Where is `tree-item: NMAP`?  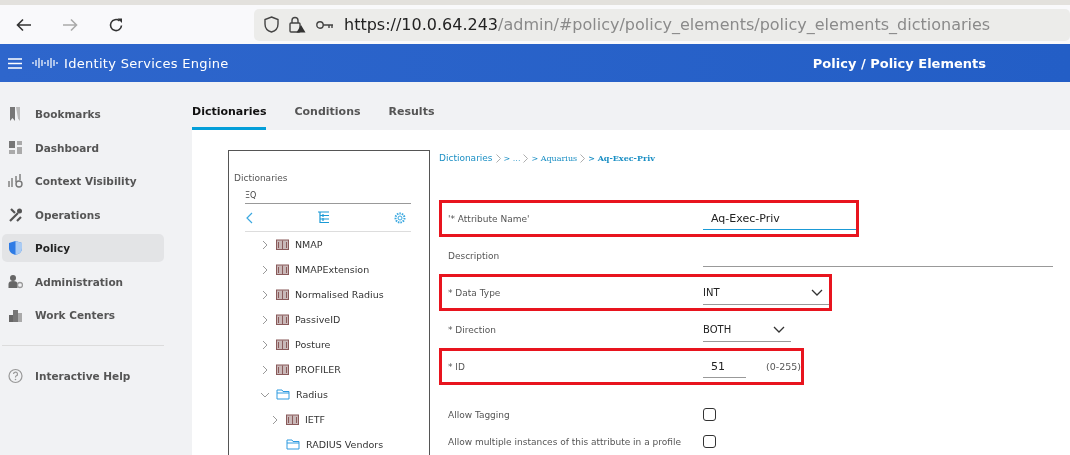
tree-item: NMAP is located at coordinates (331, 244).